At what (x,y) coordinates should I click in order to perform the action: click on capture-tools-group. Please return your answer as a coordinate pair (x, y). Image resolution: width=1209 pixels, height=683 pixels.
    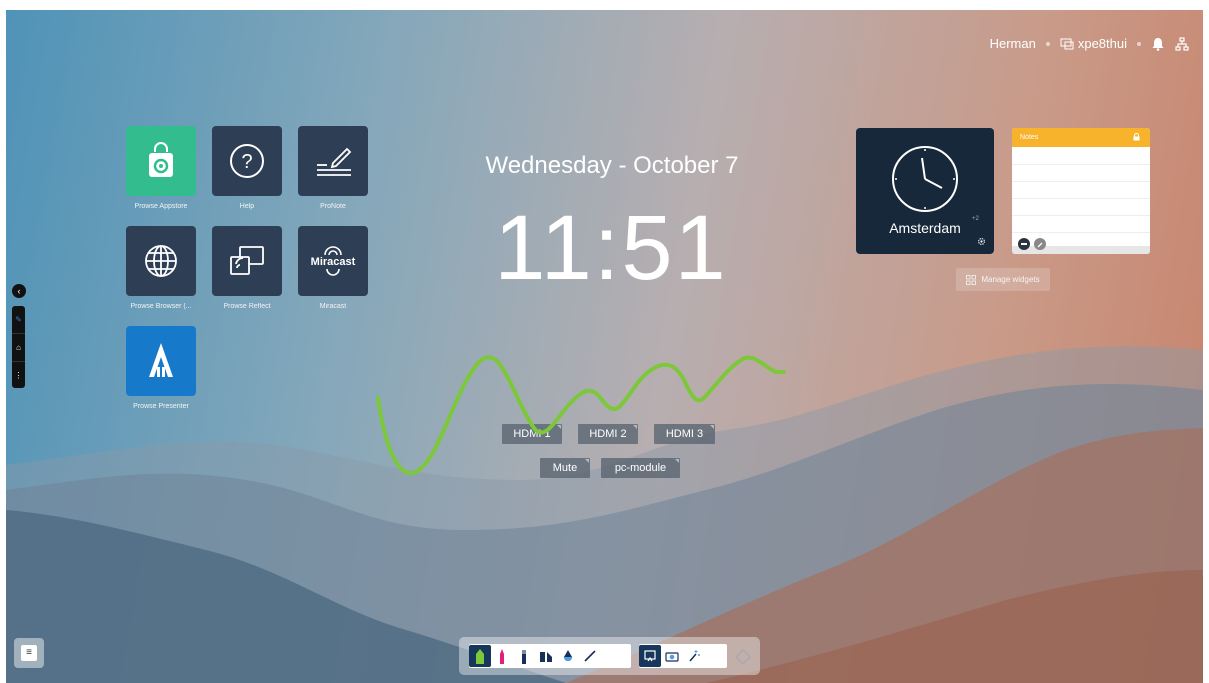
    Looking at the image, I should click on (683, 656).